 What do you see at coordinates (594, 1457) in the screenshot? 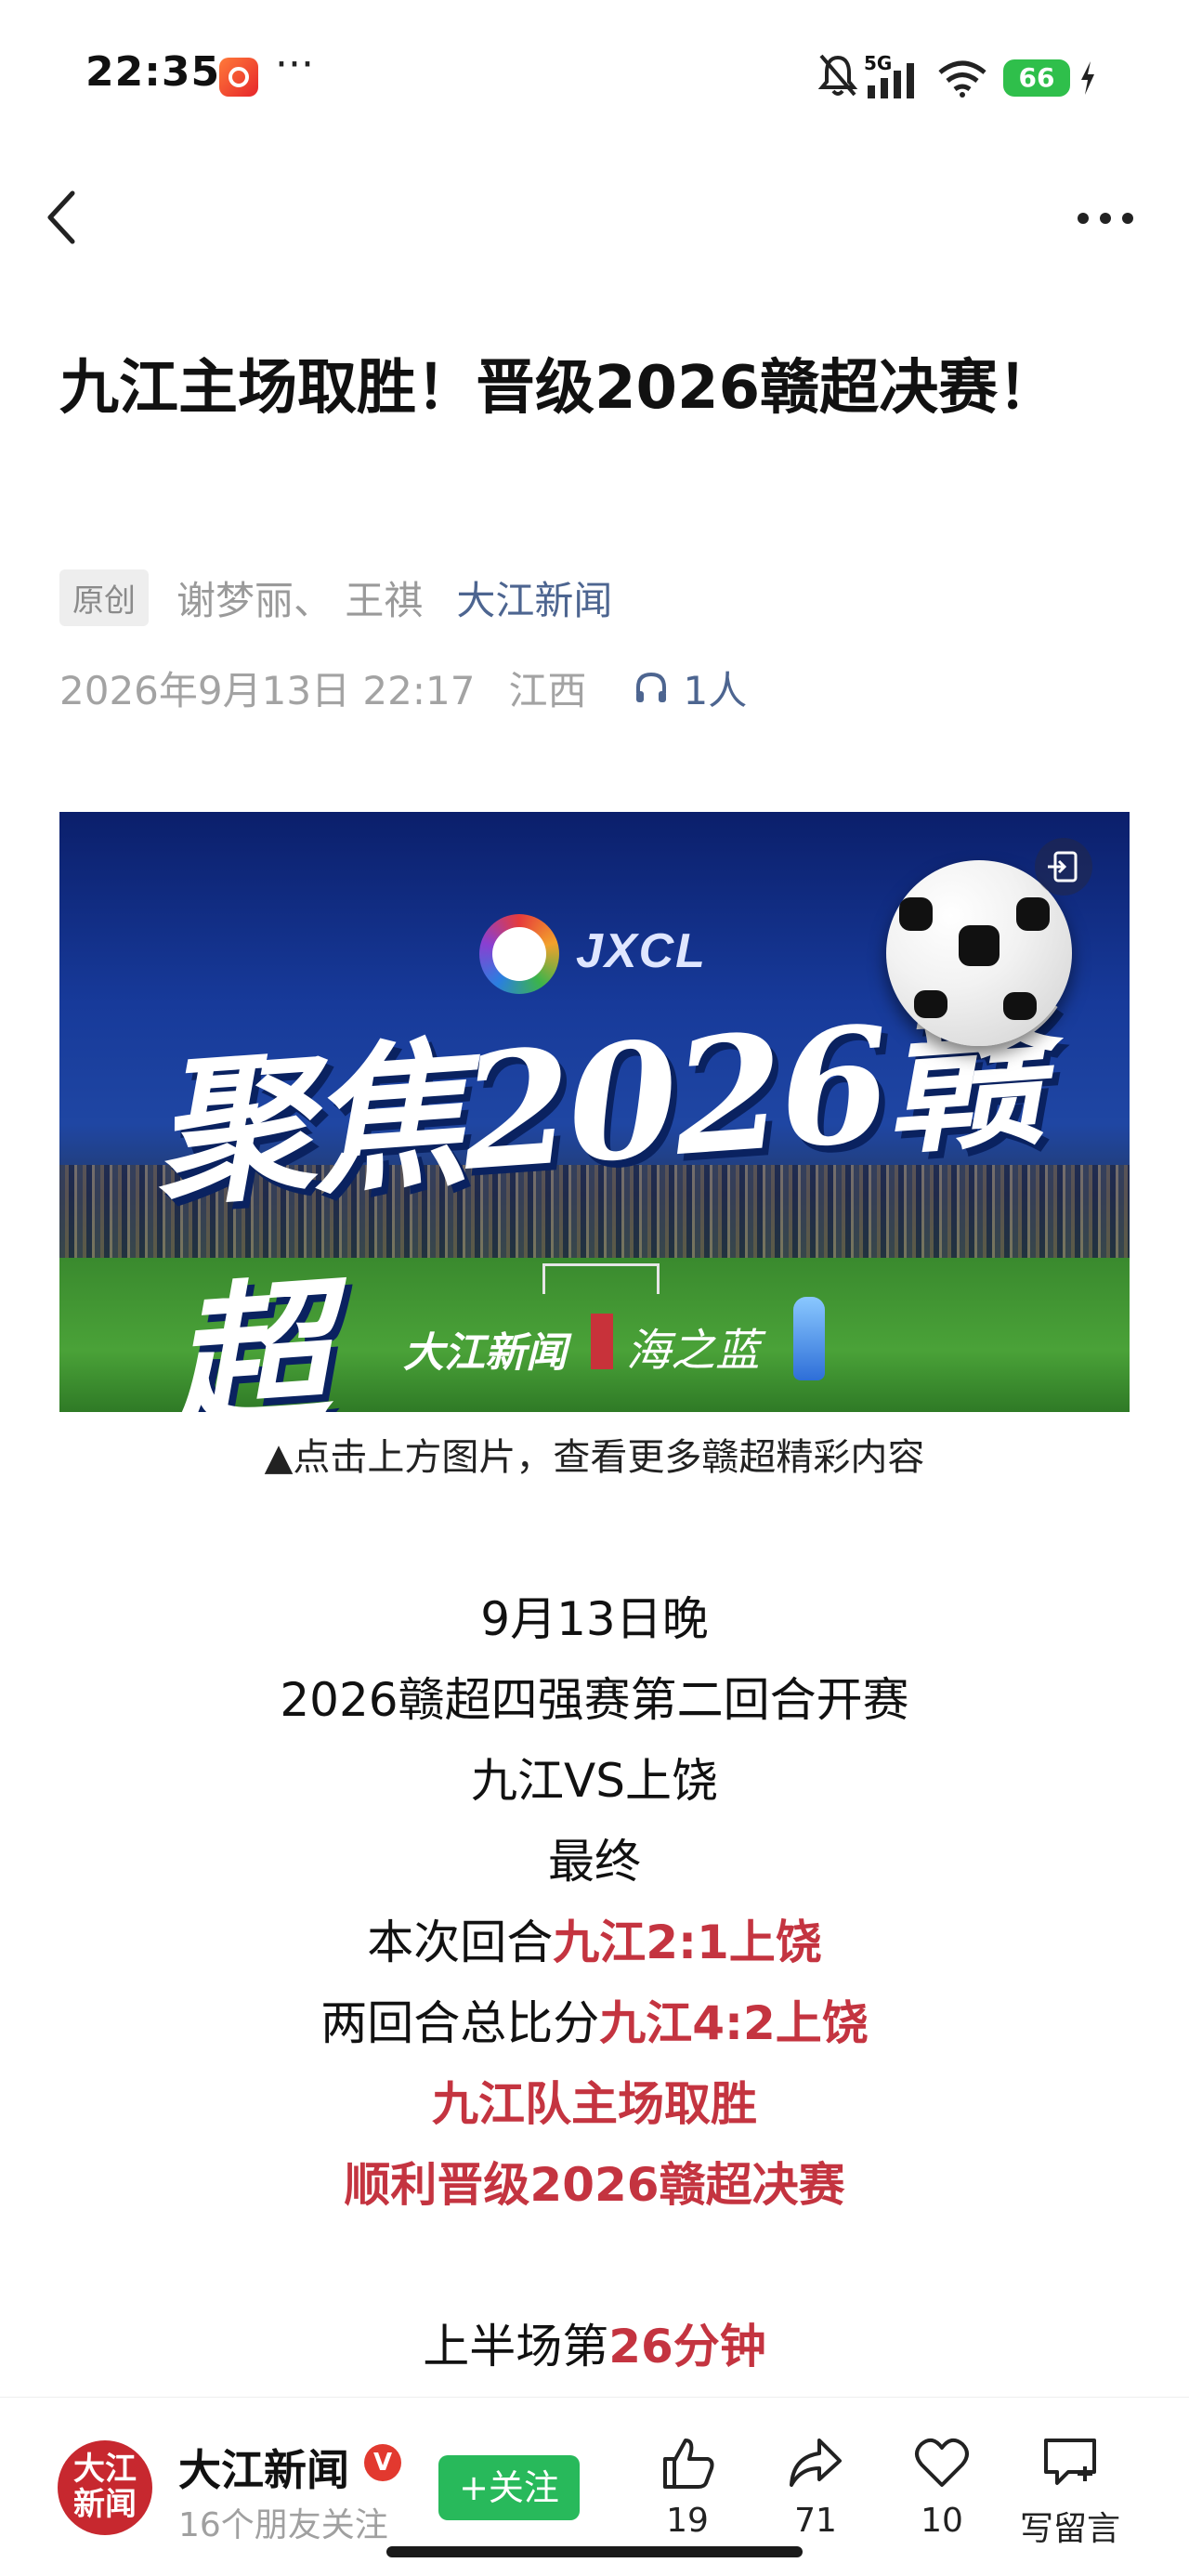
I see `image-caption: ▲点击上方图片，查看更多赣超精彩内容` at bounding box center [594, 1457].